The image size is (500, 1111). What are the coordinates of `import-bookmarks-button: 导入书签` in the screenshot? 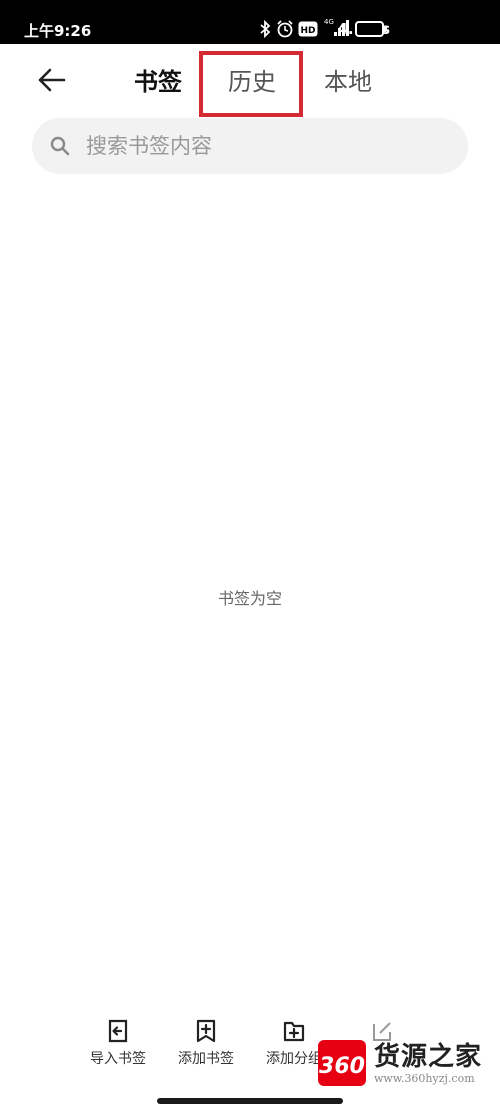 It's located at (118, 1041).